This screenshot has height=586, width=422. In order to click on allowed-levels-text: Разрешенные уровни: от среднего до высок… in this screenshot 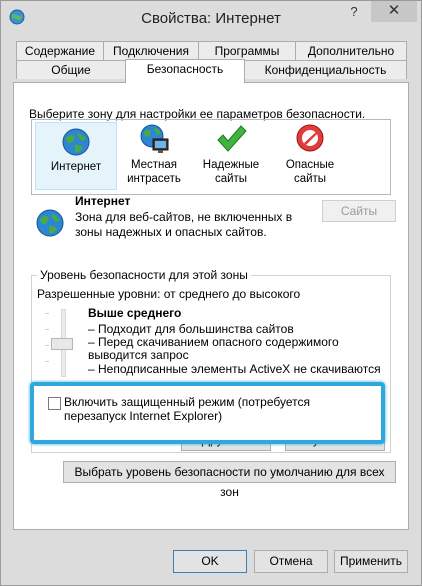, I will do `click(169, 294)`.